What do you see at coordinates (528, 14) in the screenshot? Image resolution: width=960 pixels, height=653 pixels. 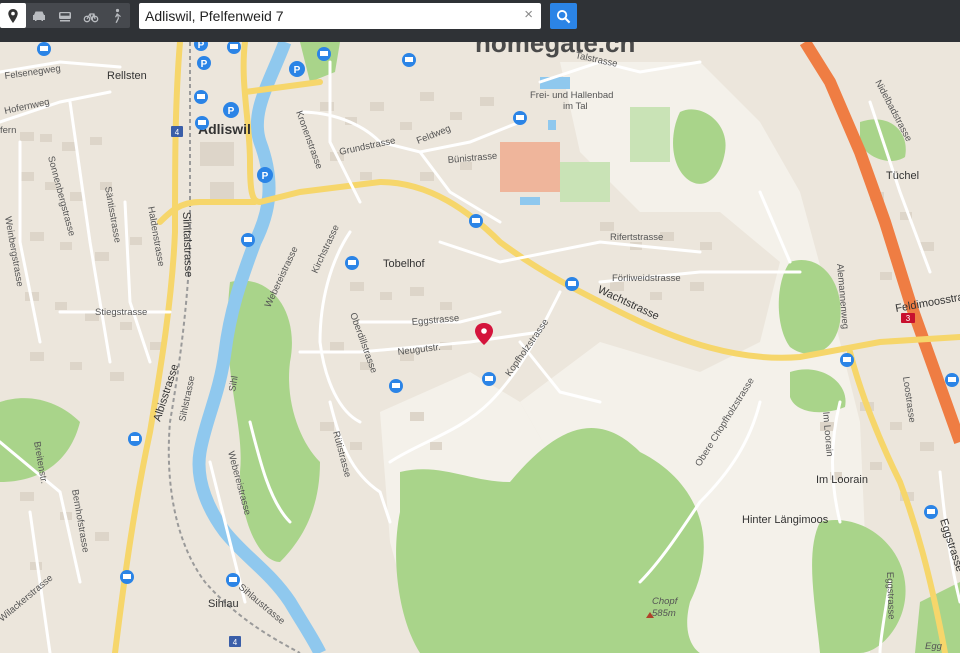 I see `clear-search-icon: ×` at bounding box center [528, 14].